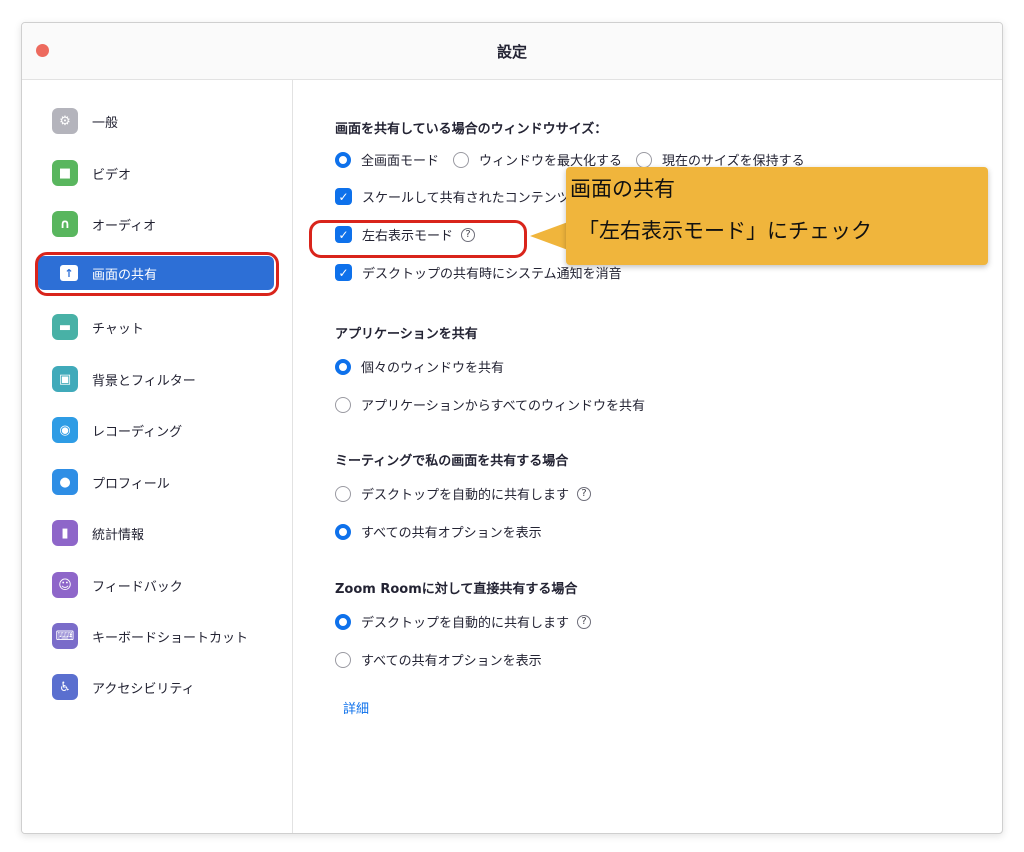 Image resolution: width=1024 pixels, height=852 pixels. I want to click on checkbox-label: 左右表示モード, so click(408, 236).